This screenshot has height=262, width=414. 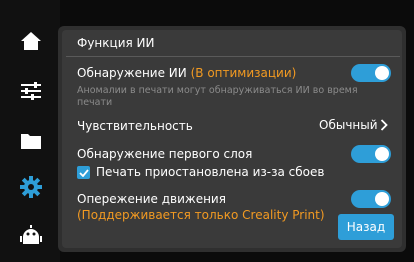 I want to click on sliders-icon, so click(x=31, y=91).